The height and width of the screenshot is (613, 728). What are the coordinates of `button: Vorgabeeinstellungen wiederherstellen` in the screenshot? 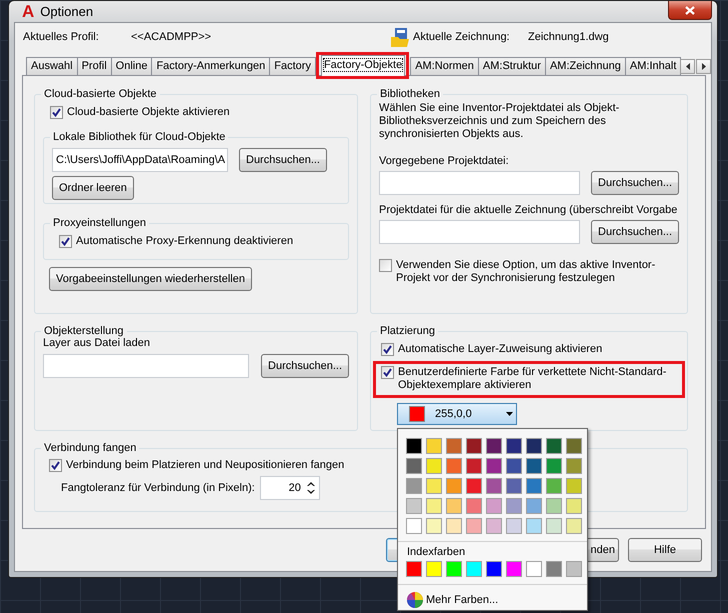 It's located at (150, 279).